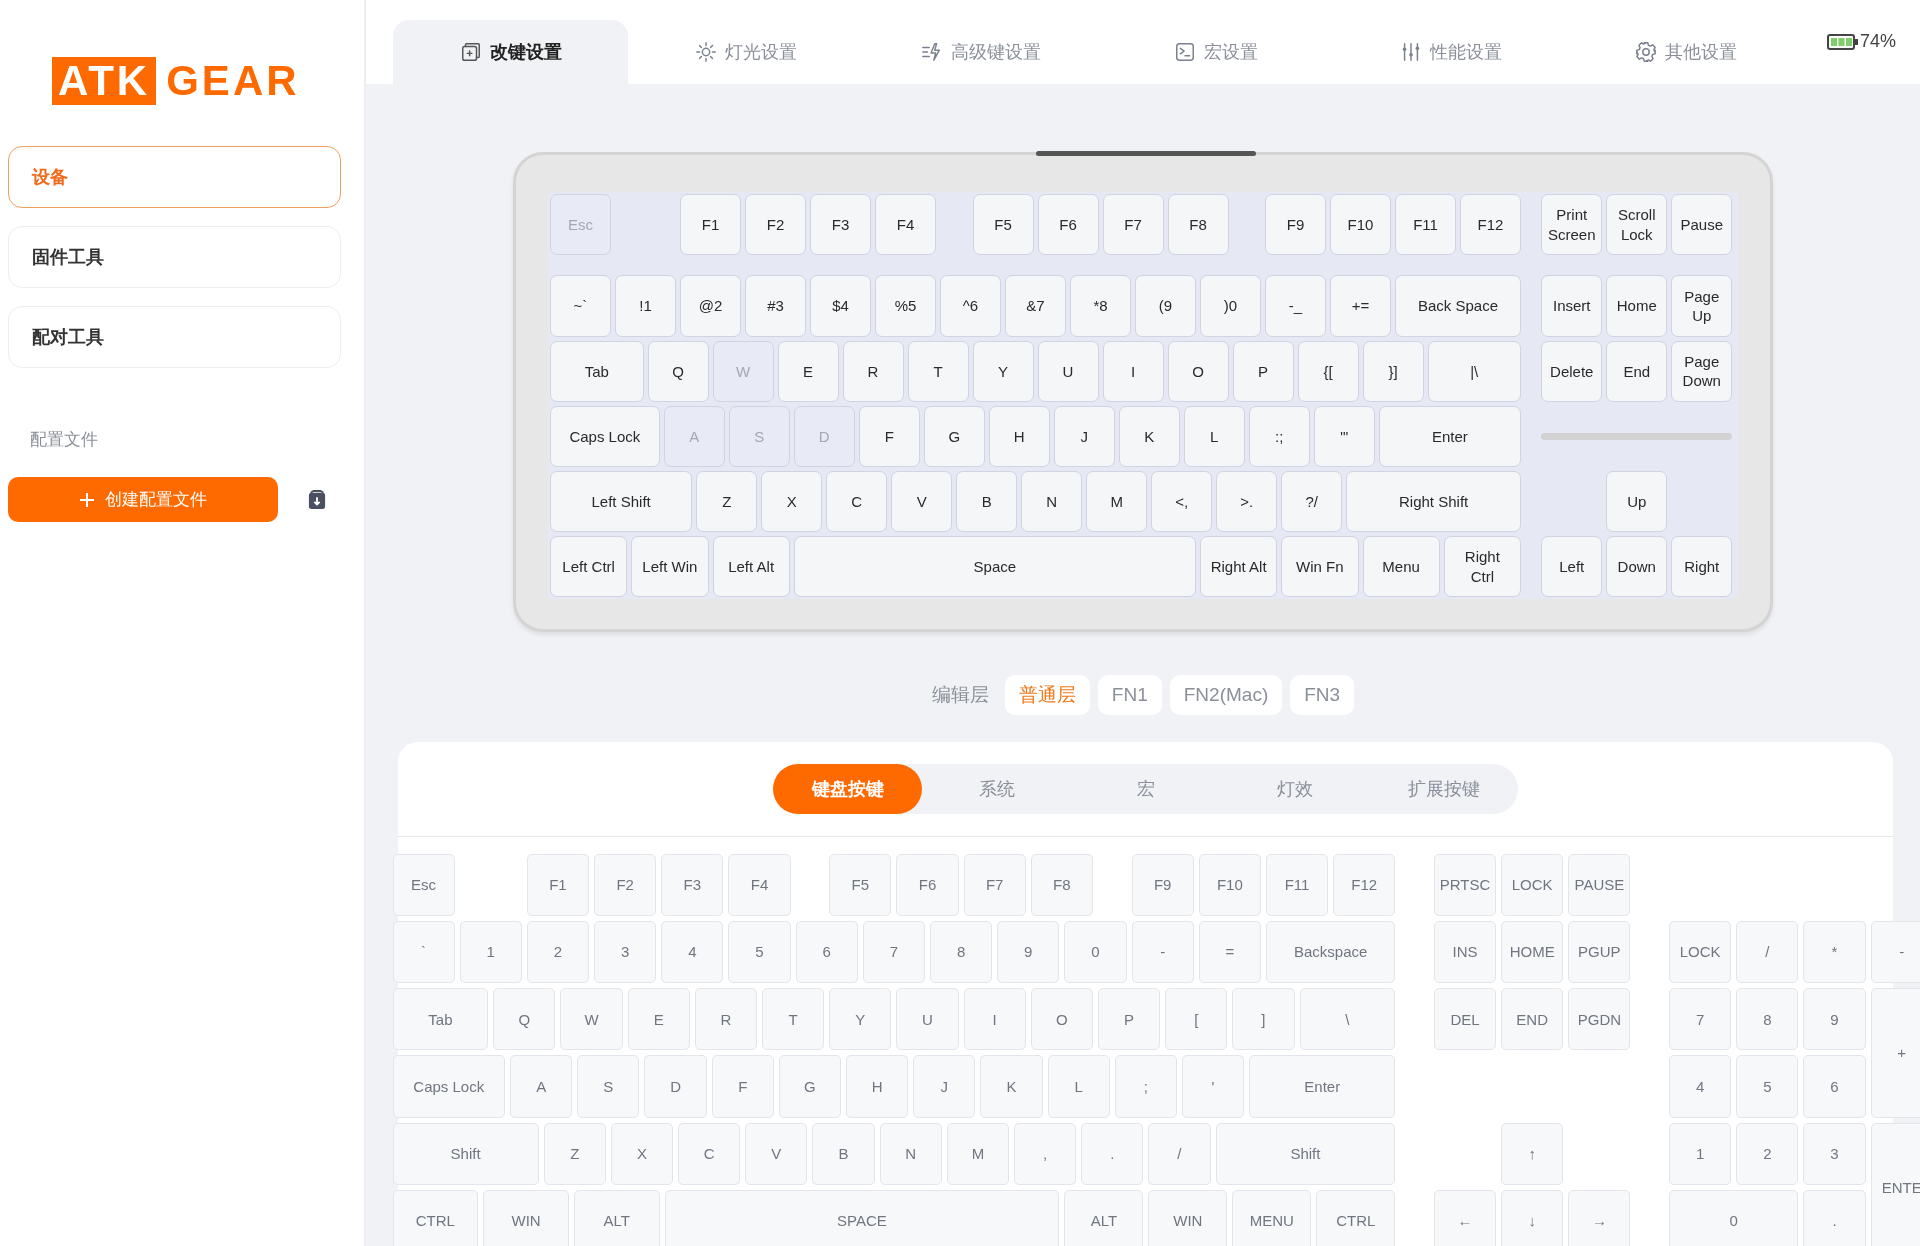  What do you see at coordinates (857, 502) in the screenshot?
I see `keycap: C` at bounding box center [857, 502].